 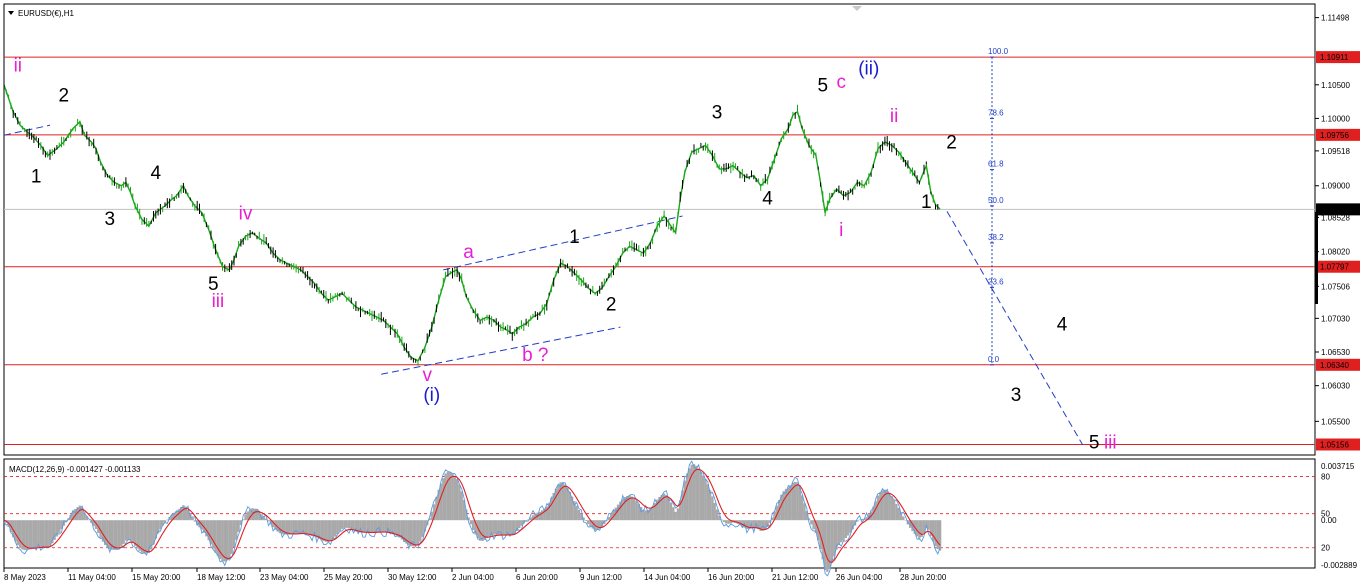 What do you see at coordinates (998, 51) in the screenshot?
I see `fib-level-label: 100.0` at bounding box center [998, 51].